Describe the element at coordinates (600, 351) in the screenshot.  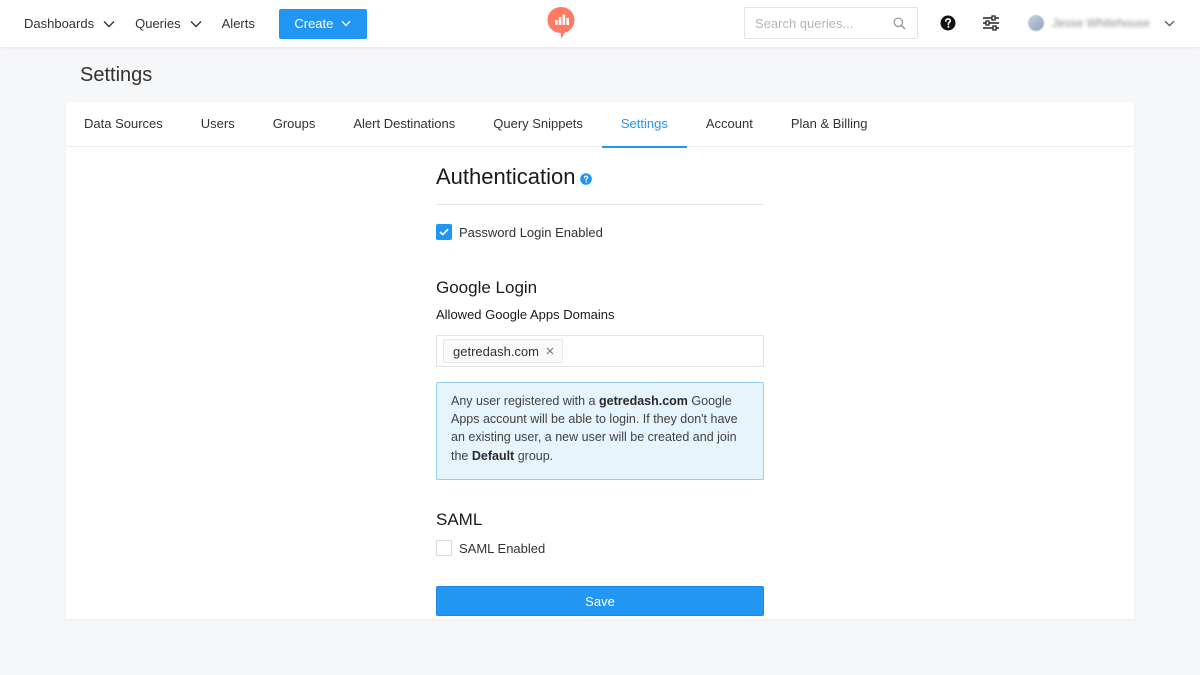
I see `allowed-domains-input: getredash.com` at that location.